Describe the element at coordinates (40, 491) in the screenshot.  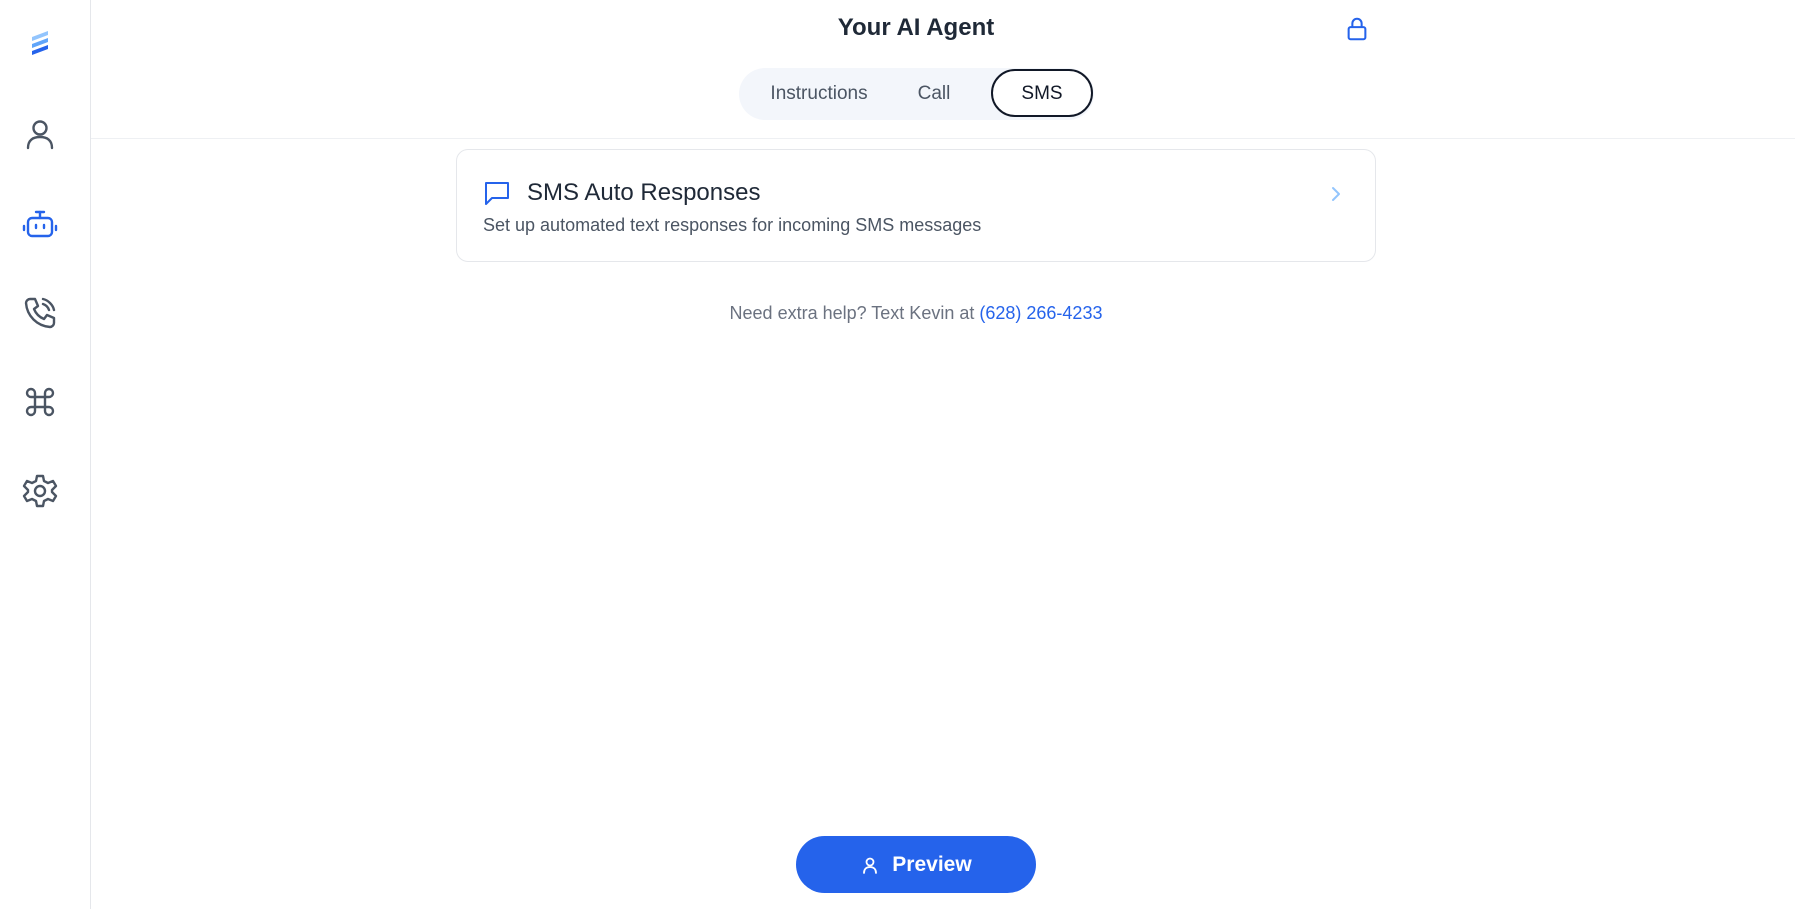
I see `gear-icon` at that location.